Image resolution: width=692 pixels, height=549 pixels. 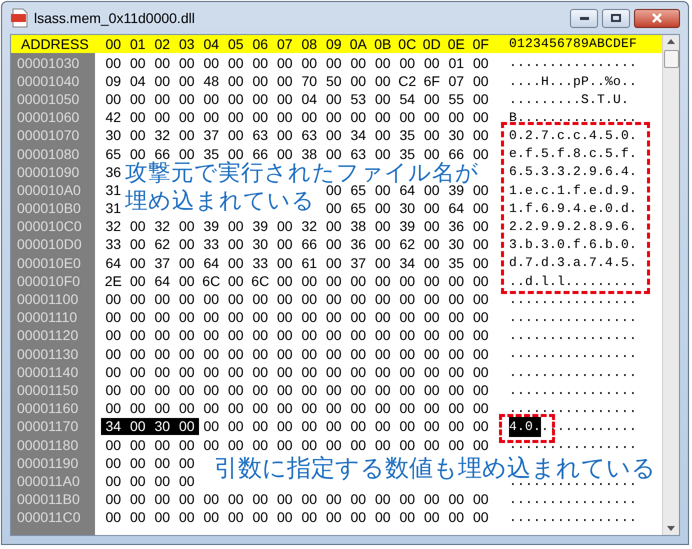 I want to click on close-button, so click(x=657, y=18).